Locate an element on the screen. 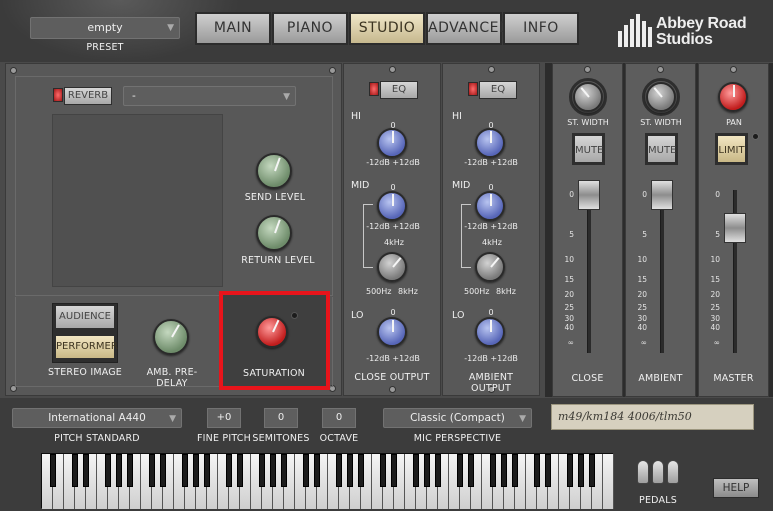 The image size is (773, 511). close-hi-label: HI is located at coordinates (356, 116).